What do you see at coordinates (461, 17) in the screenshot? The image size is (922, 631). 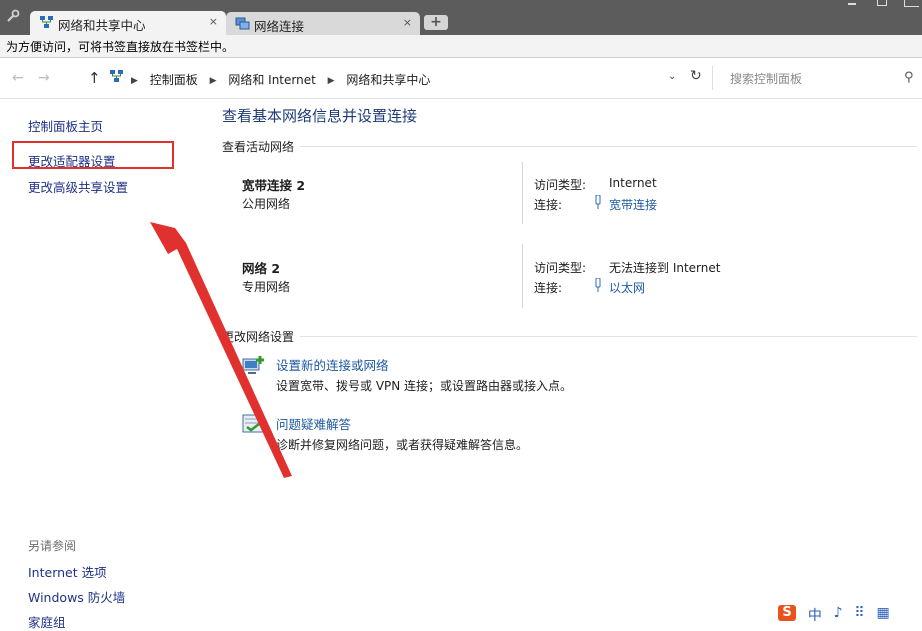 I see `browser-titlebar: 网络和共享中心 × 网络连接 × +` at bounding box center [461, 17].